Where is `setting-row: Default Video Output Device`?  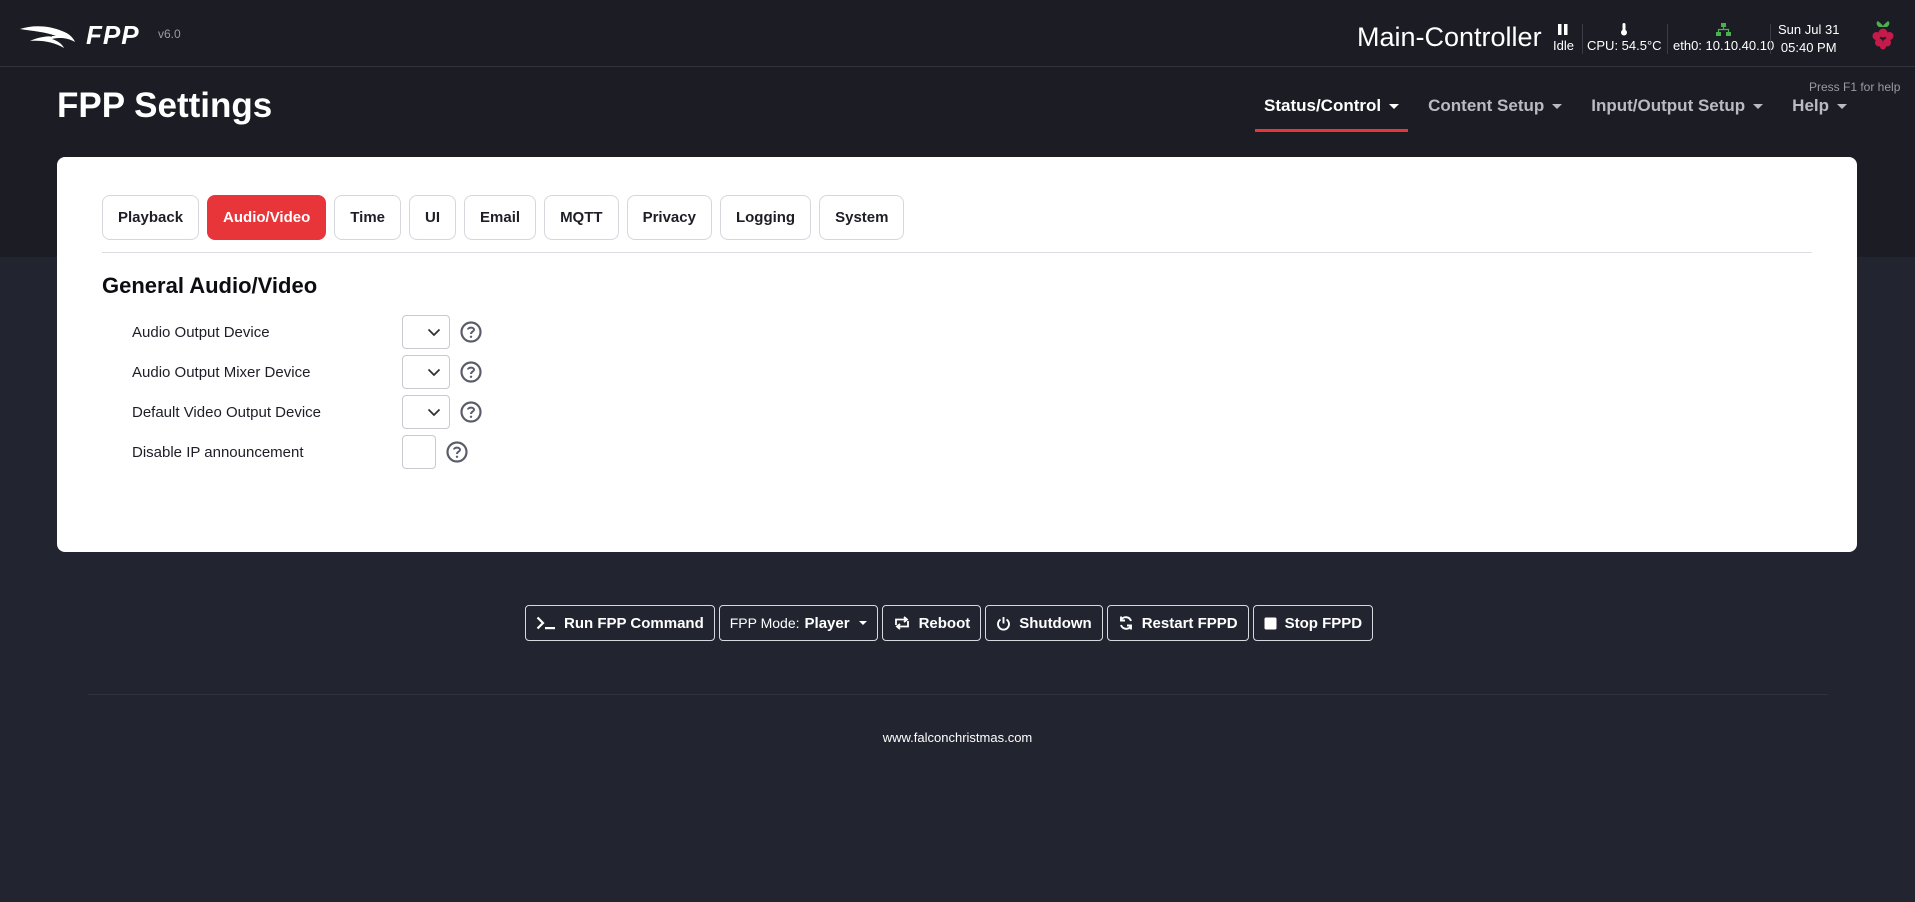
setting-row: Default Video Output Device is located at coordinates (307, 412).